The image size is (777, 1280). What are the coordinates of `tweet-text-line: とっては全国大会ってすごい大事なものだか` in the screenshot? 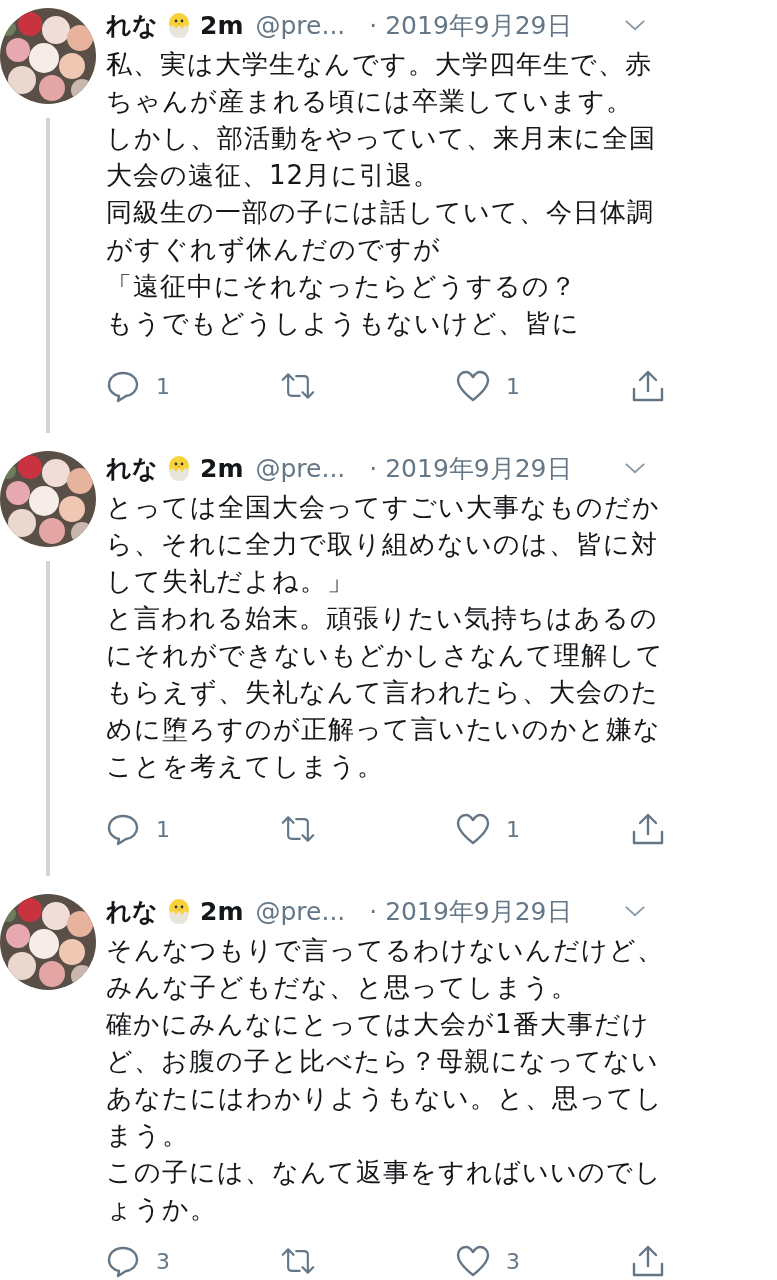 It's located at (383, 507).